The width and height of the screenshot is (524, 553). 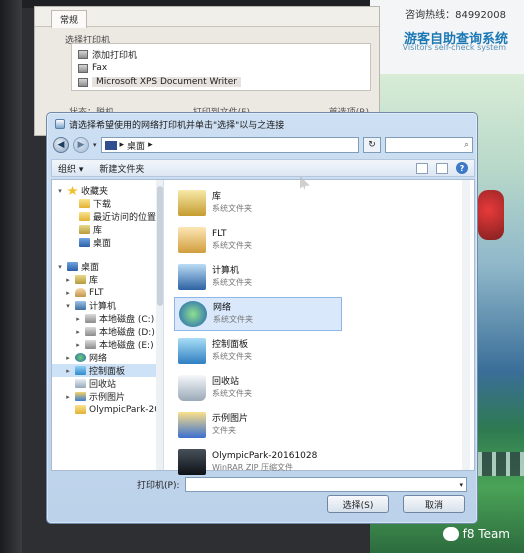 I want to click on fax-icon, so click(x=83, y=68).